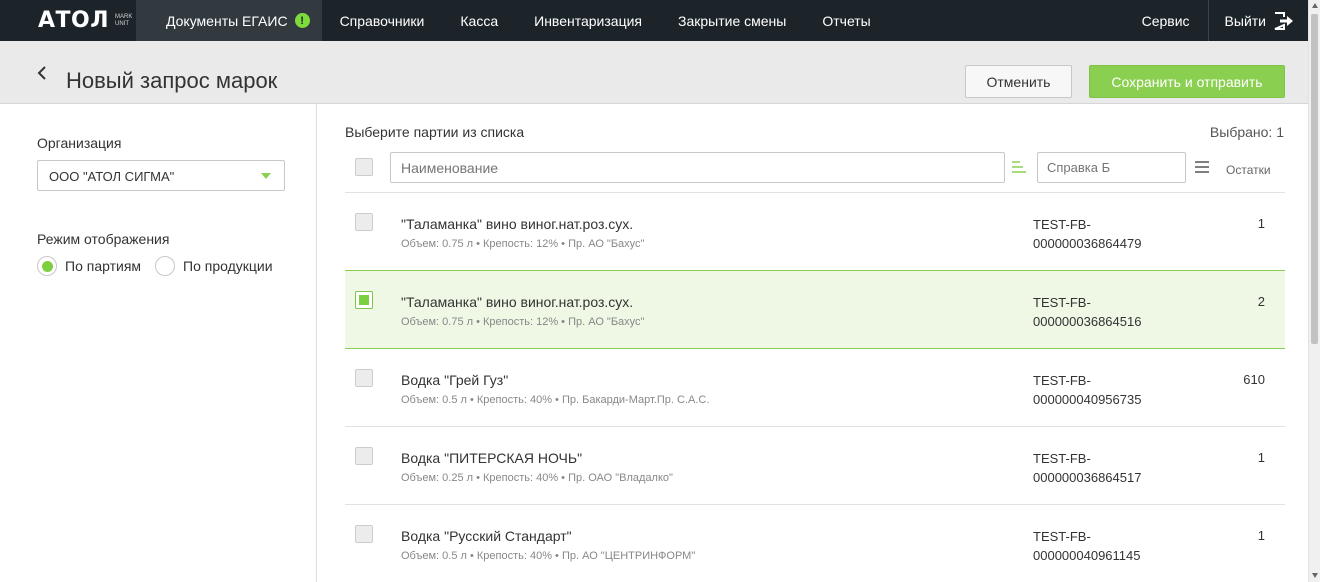 The height and width of the screenshot is (582, 1320). Describe the element at coordinates (74, 20) in the screenshot. I see `logo-text: АТОЛ` at that location.